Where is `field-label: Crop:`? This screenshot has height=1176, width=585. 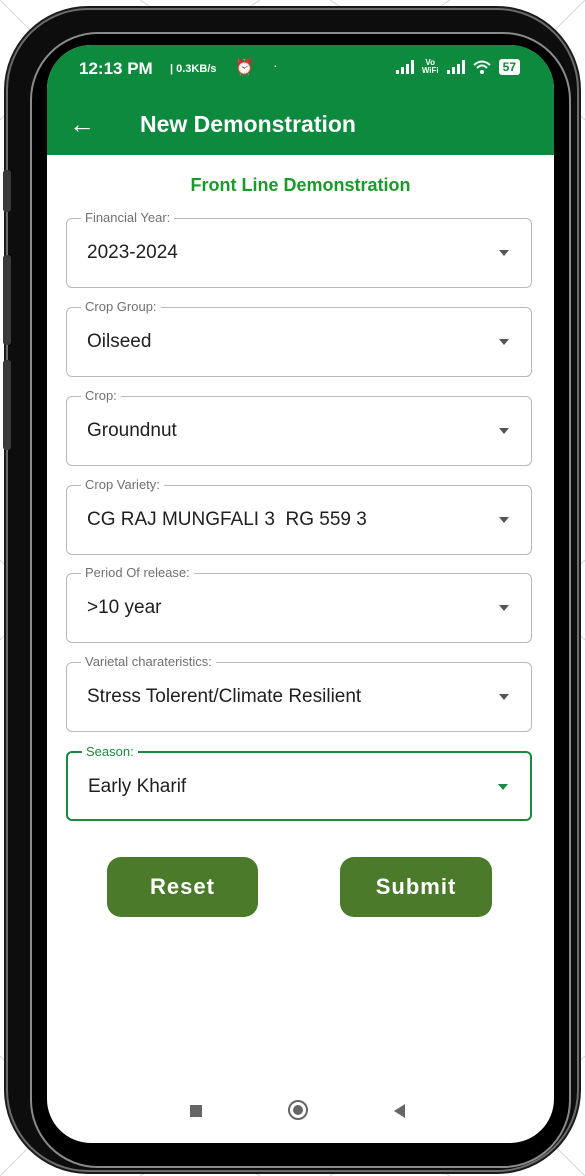 field-label: Crop: is located at coordinates (101, 395).